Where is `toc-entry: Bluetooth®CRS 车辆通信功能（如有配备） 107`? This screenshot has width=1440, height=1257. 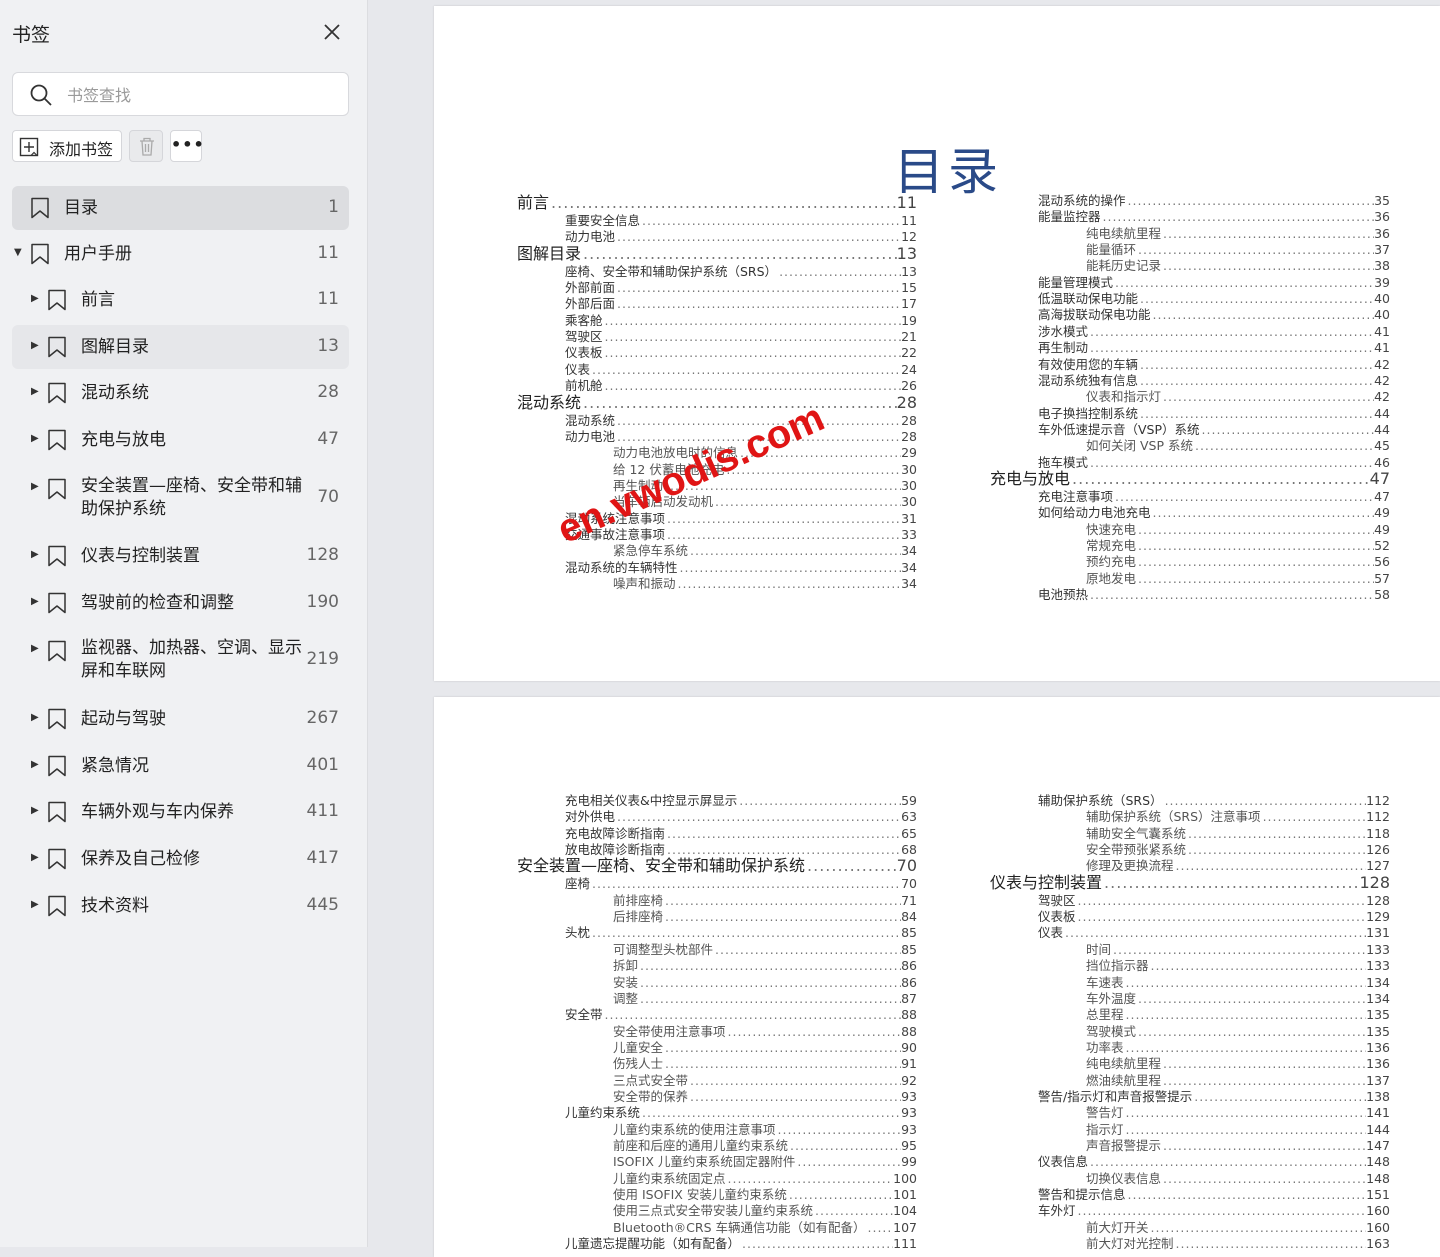
toc-entry: Bluetooth®CRS 车辆通信功能（如有配备） 107 is located at coordinates (765, 1228).